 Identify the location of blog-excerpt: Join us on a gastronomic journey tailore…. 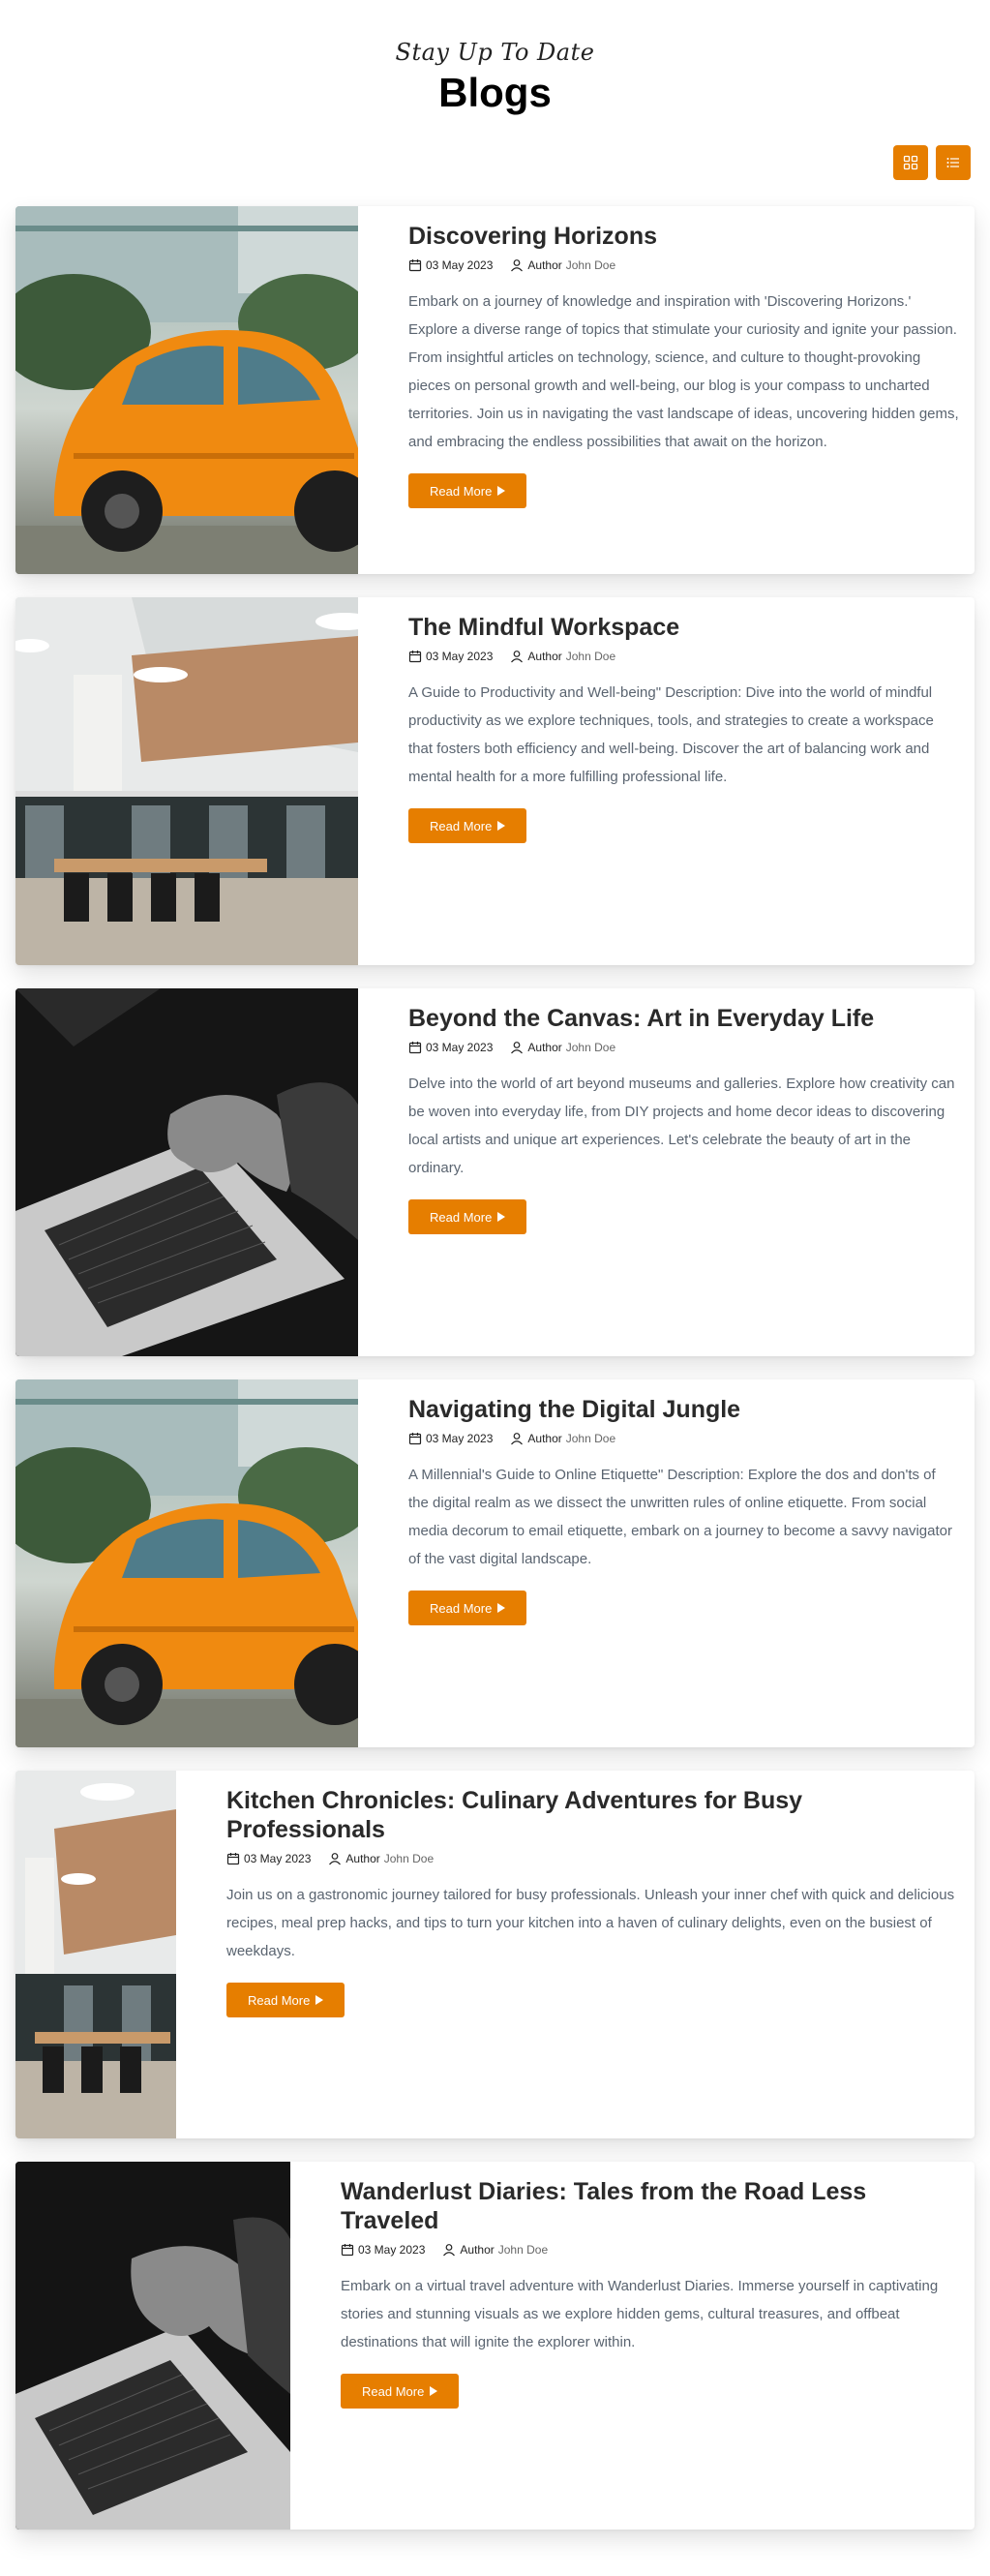
(591, 1923).